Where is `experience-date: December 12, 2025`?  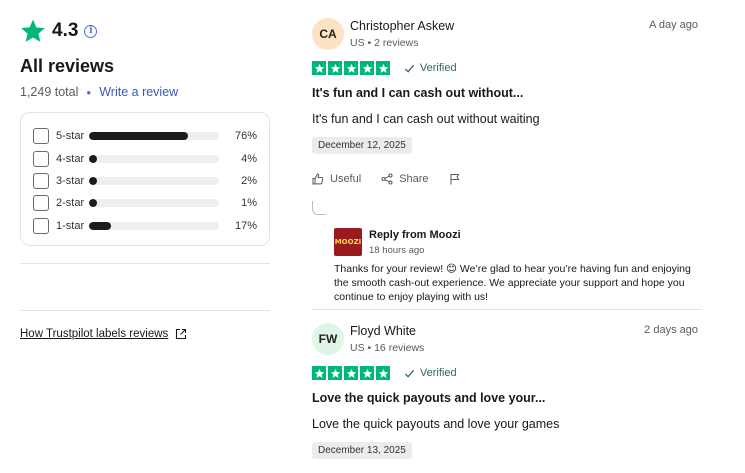 experience-date: December 12, 2025 is located at coordinates (362, 145).